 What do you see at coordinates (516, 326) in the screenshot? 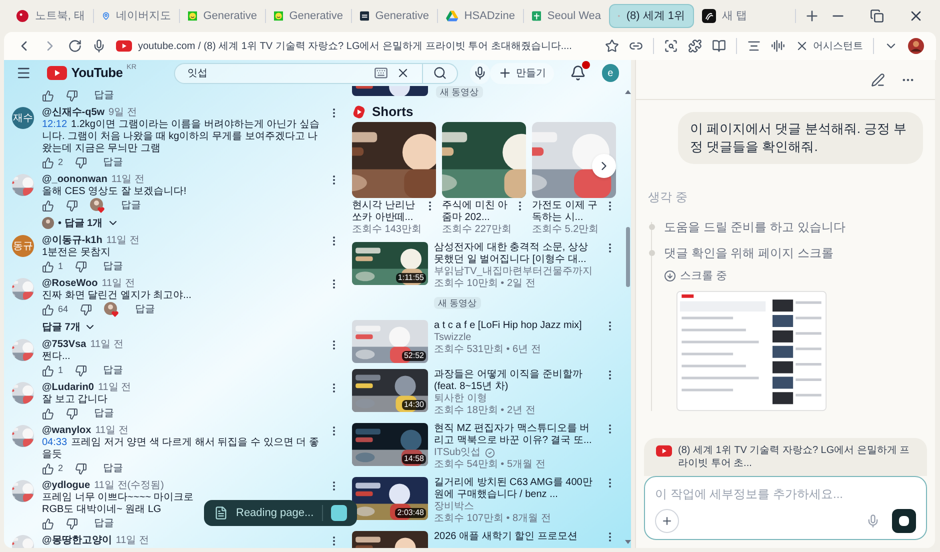
I see `video-title: a t c a f e [LoFi Hip hop Jazz mix]` at bounding box center [516, 326].